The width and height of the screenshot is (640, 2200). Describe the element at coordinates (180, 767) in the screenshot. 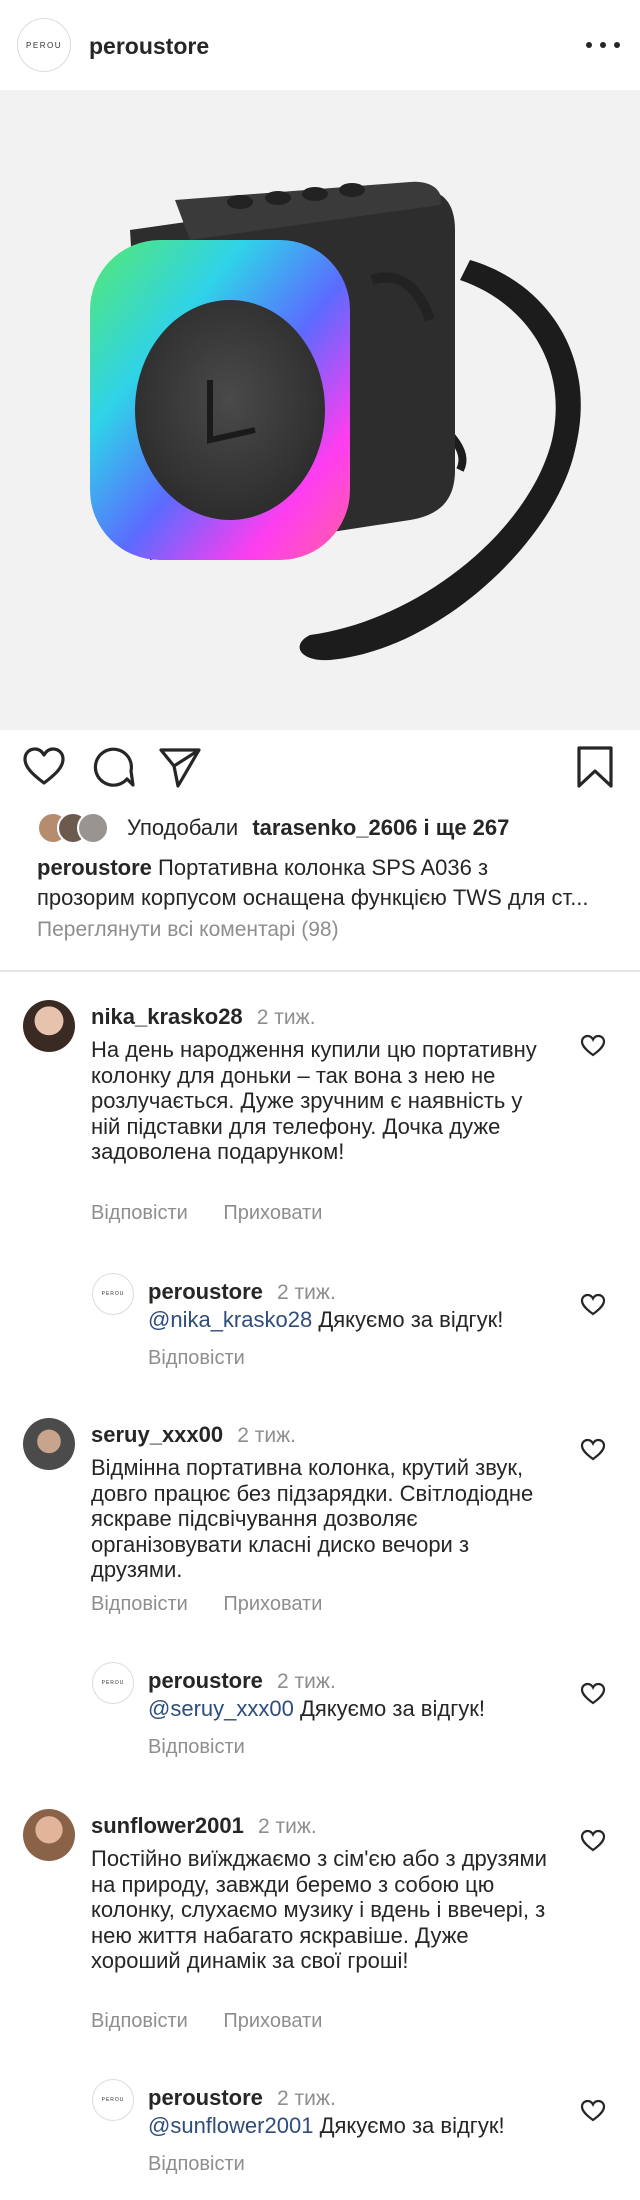

I see `paper-plane-icon` at that location.